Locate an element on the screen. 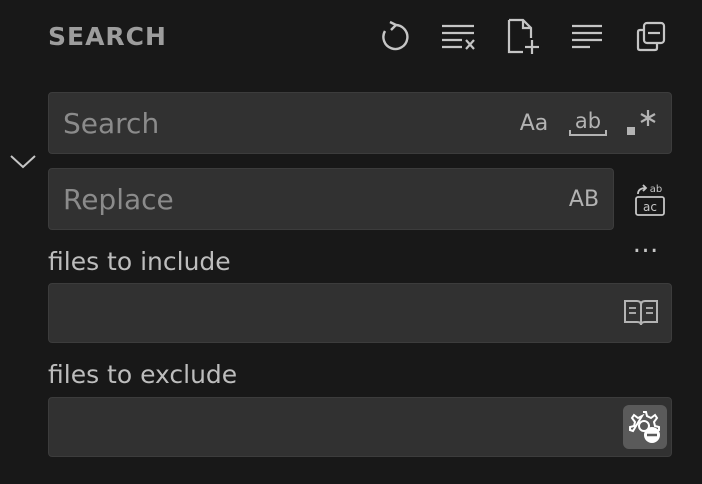 Image resolution: width=702 pixels, height=484 pixels. clear-results-icon is located at coordinates (458, 37).